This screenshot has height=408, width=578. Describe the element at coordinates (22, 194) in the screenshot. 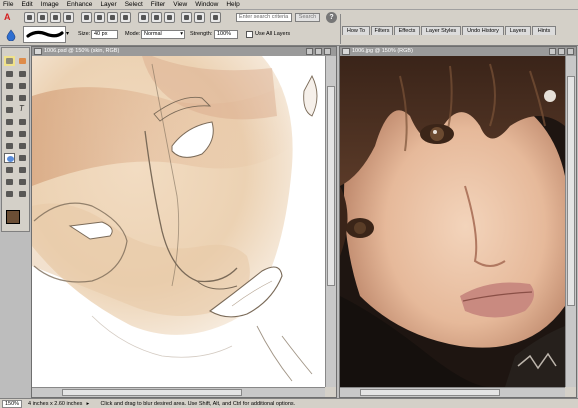

I see `hand-icon` at that location.